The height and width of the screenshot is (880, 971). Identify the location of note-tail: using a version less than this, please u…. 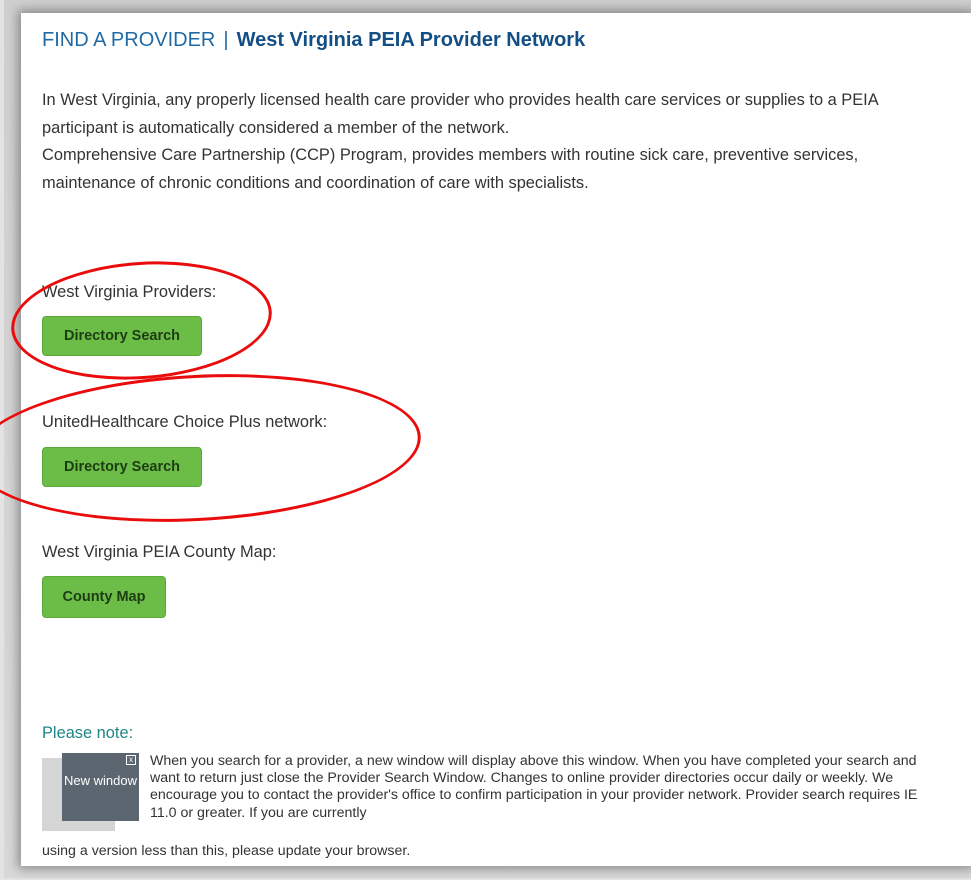
(226, 851).